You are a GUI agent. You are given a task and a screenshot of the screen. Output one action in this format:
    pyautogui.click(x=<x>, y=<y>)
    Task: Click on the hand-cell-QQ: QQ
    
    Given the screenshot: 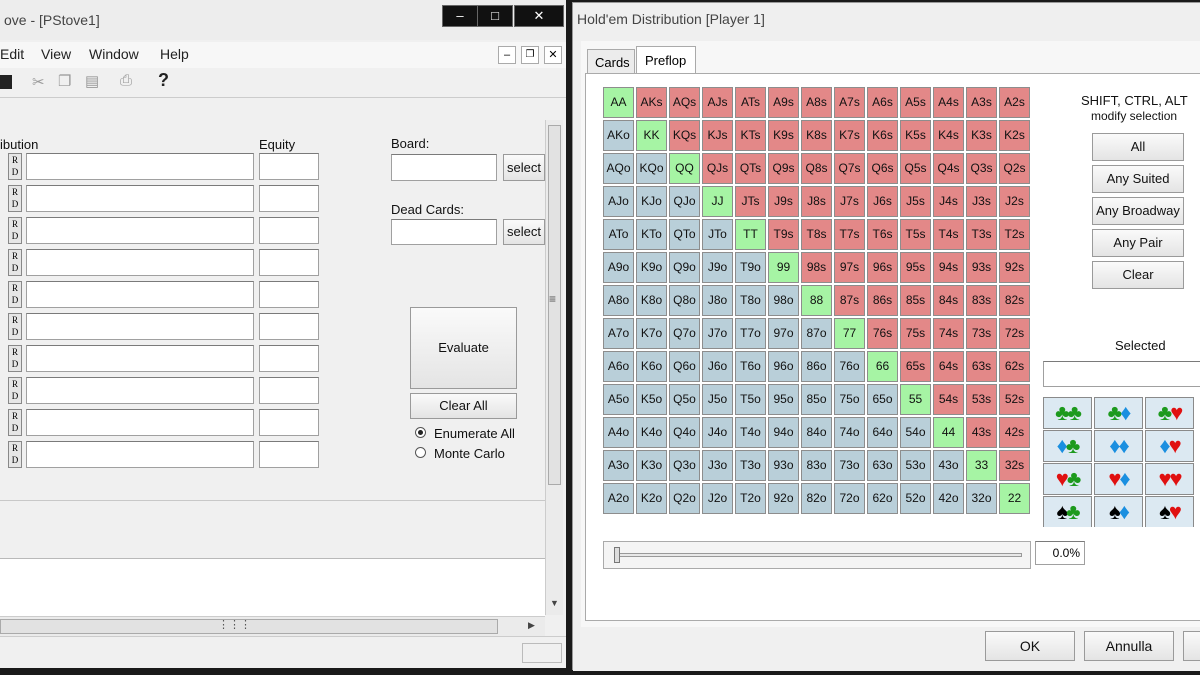 What is the action you would take?
    pyautogui.click(x=684, y=168)
    